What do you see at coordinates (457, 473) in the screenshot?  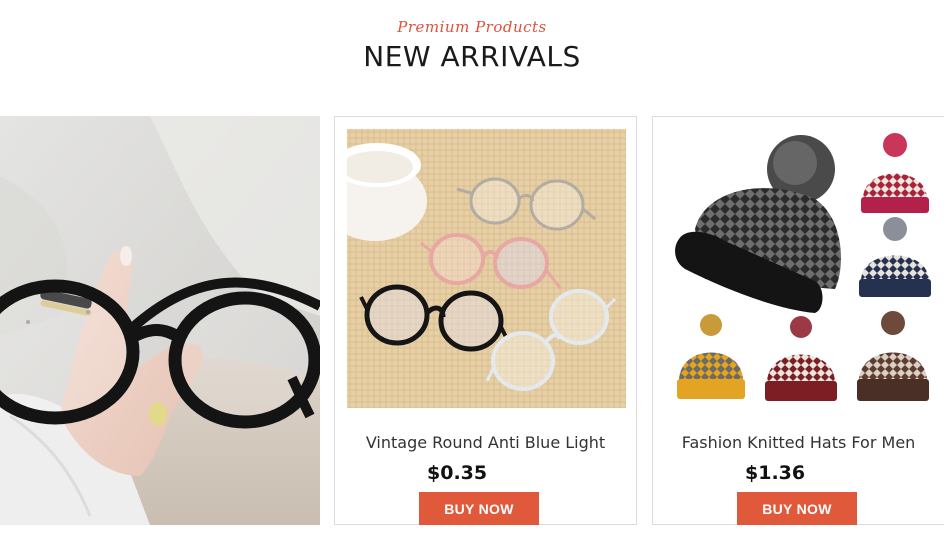 I see `product-price: $0.35` at bounding box center [457, 473].